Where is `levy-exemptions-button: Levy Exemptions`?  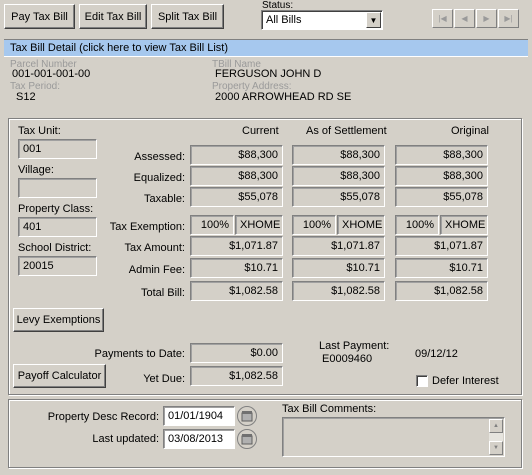 levy-exemptions-button: Levy Exemptions is located at coordinates (58, 320).